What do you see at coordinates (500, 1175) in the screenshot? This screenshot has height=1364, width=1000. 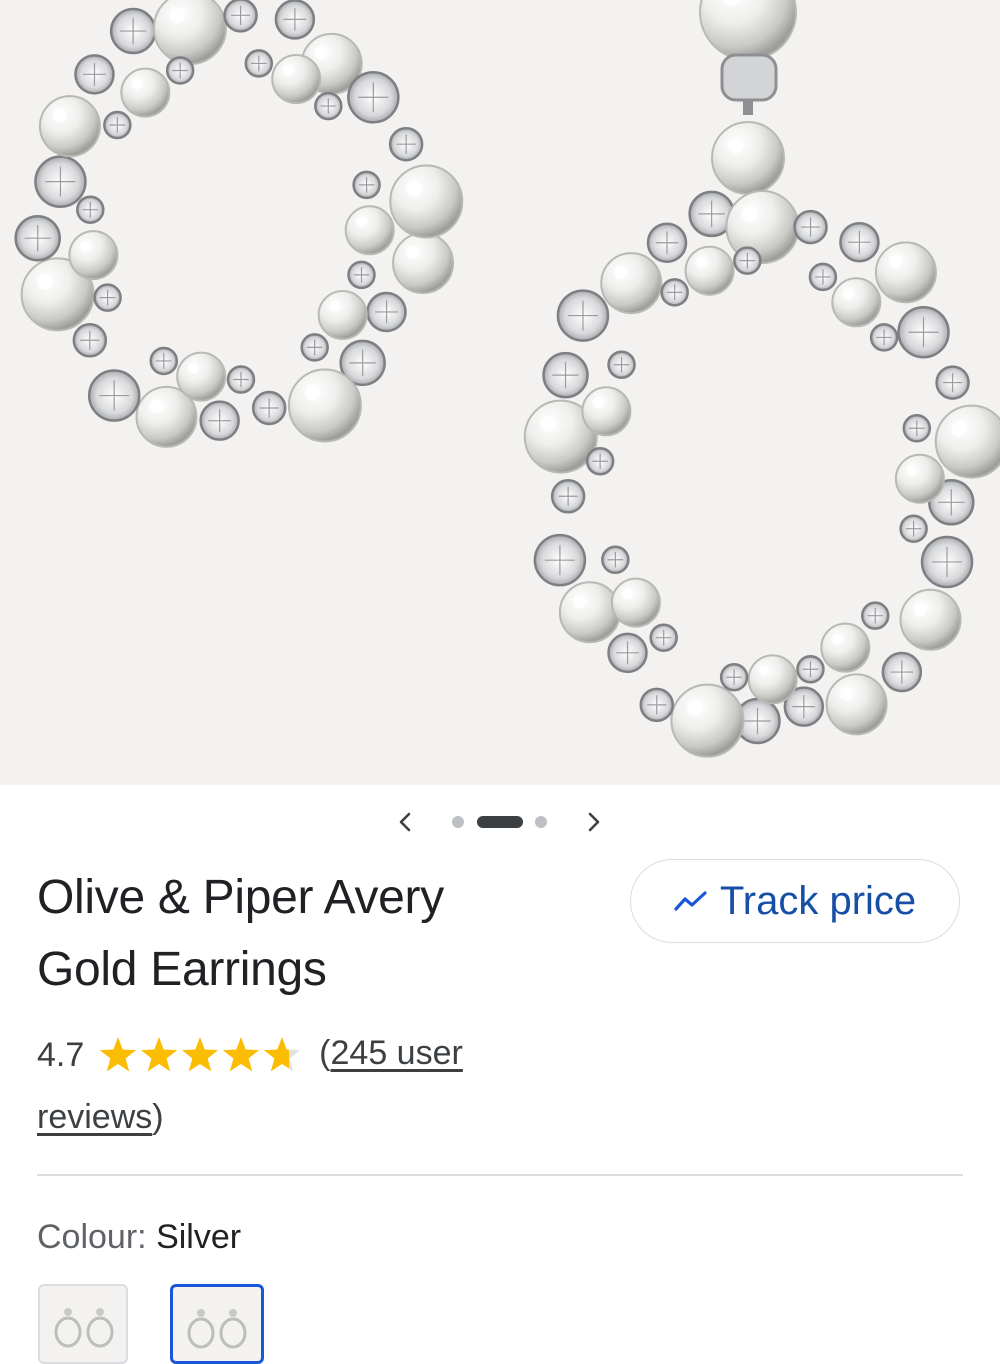 I see `divider` at bounding box center [500, 1175].